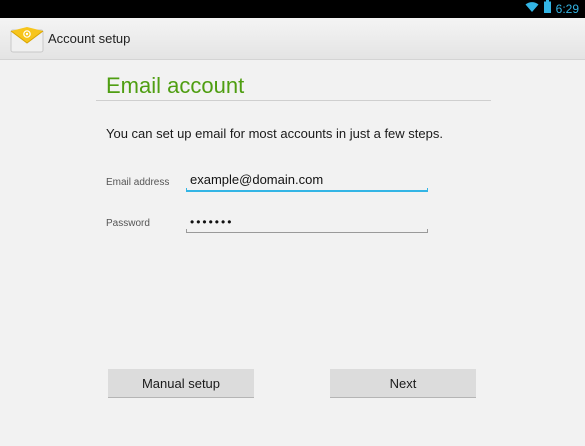 The width and height of the screenshot is (585, 446). Describe the element at coordinates (552, 9) in the screenshot. I see `status-icons: 6:29` at that location.